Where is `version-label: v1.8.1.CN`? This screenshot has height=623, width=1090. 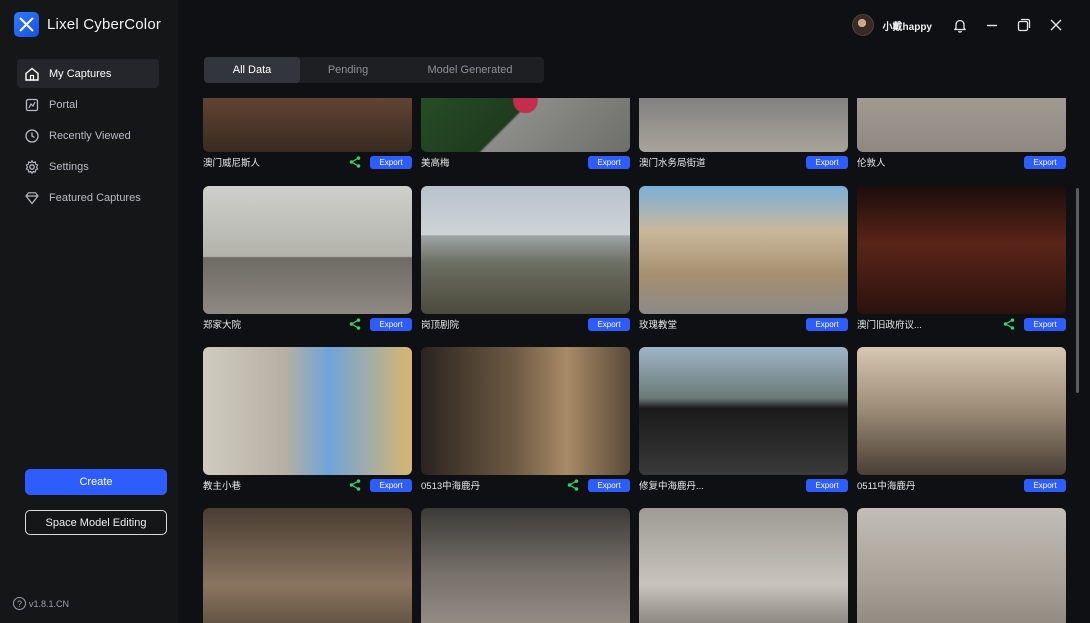 version-label: v1.8.1.CN is located at coordinates (49, 603).